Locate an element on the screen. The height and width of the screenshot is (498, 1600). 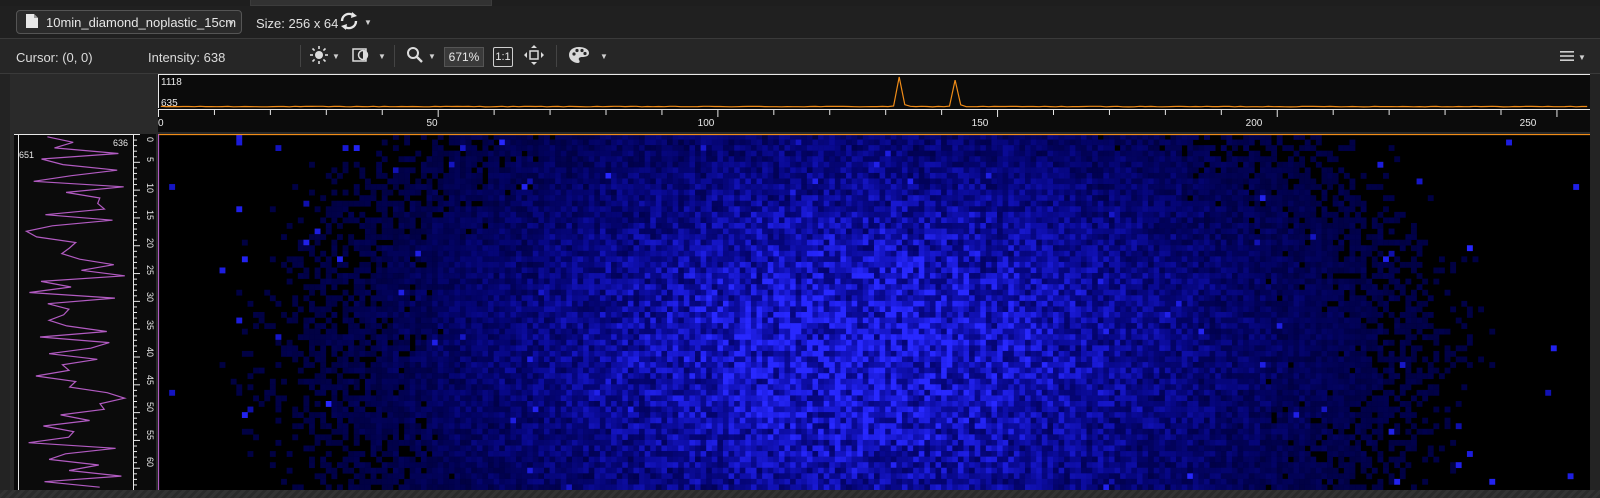
y-axis-tick-labels: 0 5 10 15 20 25 30 35 40 45 50 55 60 is located at coordinates (150, 302).